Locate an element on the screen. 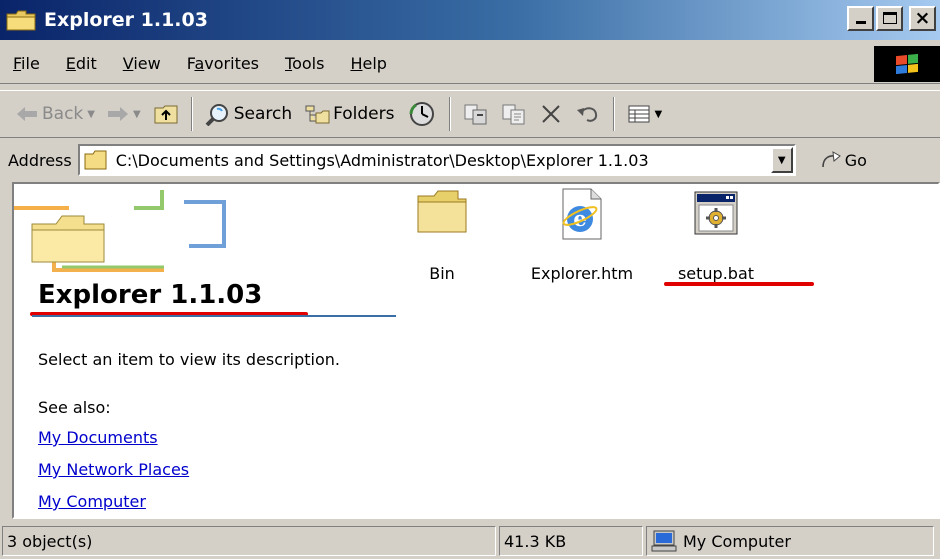  copy-to-button is located at coordinates (514, 114).